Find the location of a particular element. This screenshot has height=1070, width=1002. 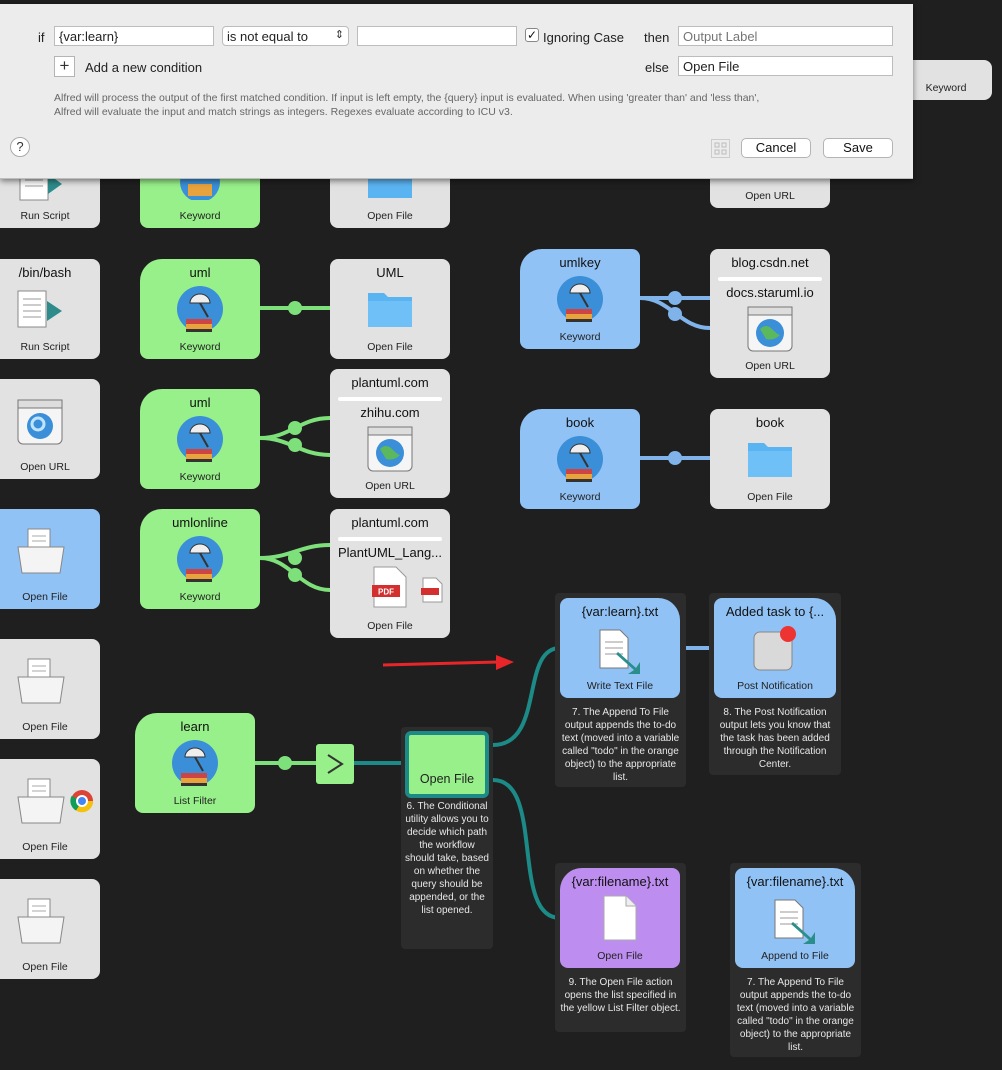

if-label: if is located at coordinates (41, 37).